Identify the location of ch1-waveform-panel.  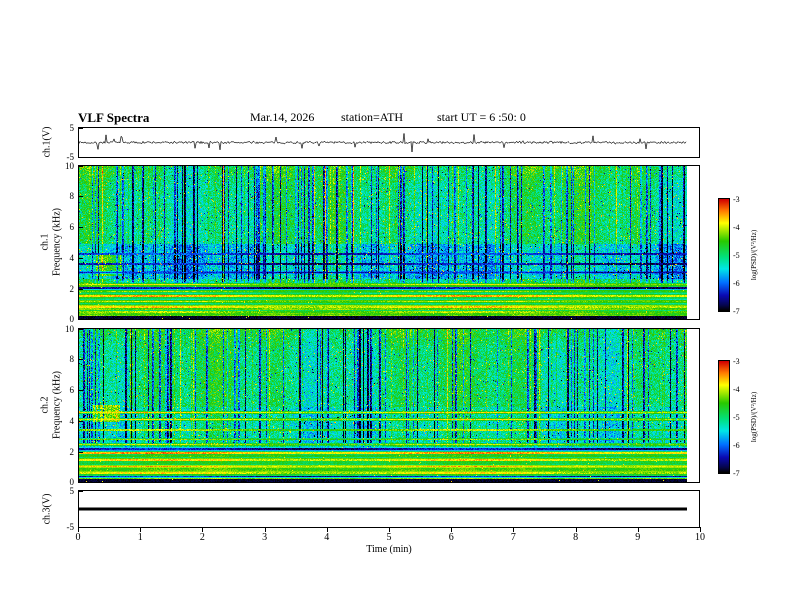
(389, 142).